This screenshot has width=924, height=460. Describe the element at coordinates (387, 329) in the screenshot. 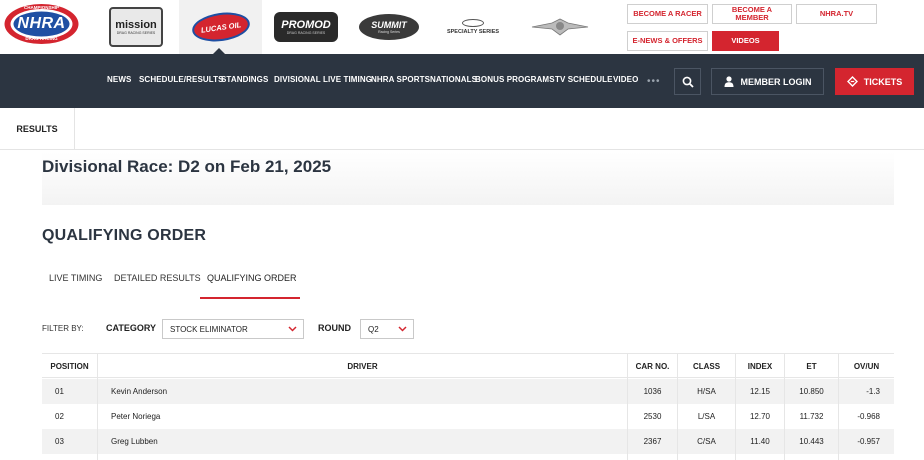

I see `round-select: Q2` at that location.